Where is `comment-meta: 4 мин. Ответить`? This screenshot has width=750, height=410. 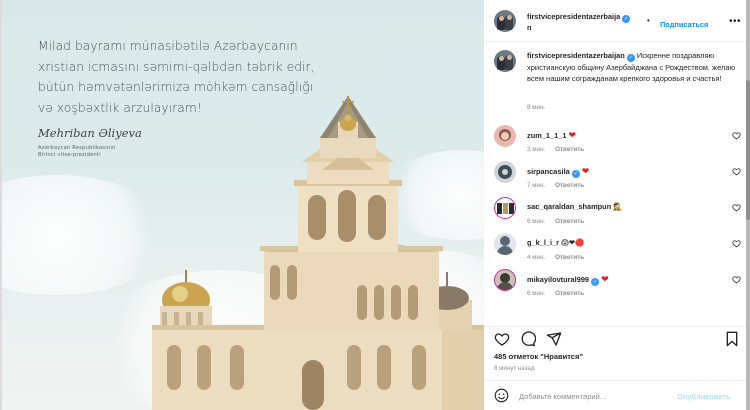 comment-meta: 4 мин. Ответить is located at coordinates (555, 257).